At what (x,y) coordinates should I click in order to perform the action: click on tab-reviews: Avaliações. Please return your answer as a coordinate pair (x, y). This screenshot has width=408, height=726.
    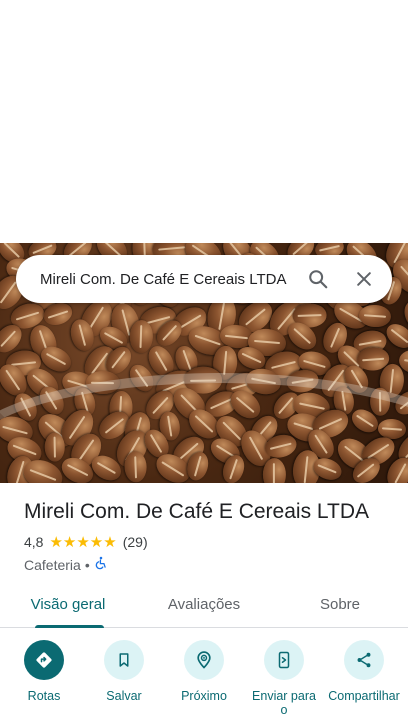
    Looking at the image, I should click on (204, 607).